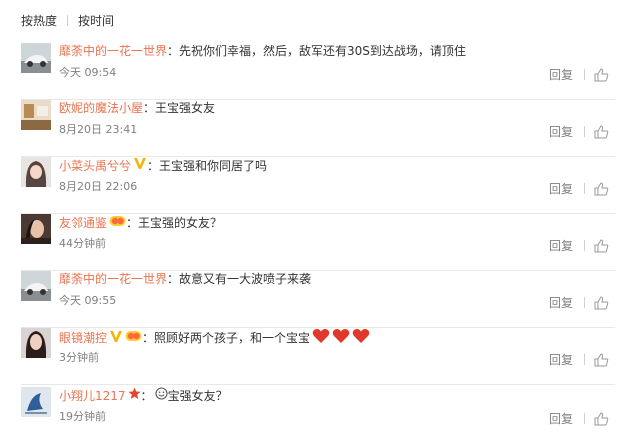 The image size is (621, 432). What do you see at coordinates (92, 396) in the screenshot?
I see `comment-username: 小翔儿1217` at bounding box center [92, 396].